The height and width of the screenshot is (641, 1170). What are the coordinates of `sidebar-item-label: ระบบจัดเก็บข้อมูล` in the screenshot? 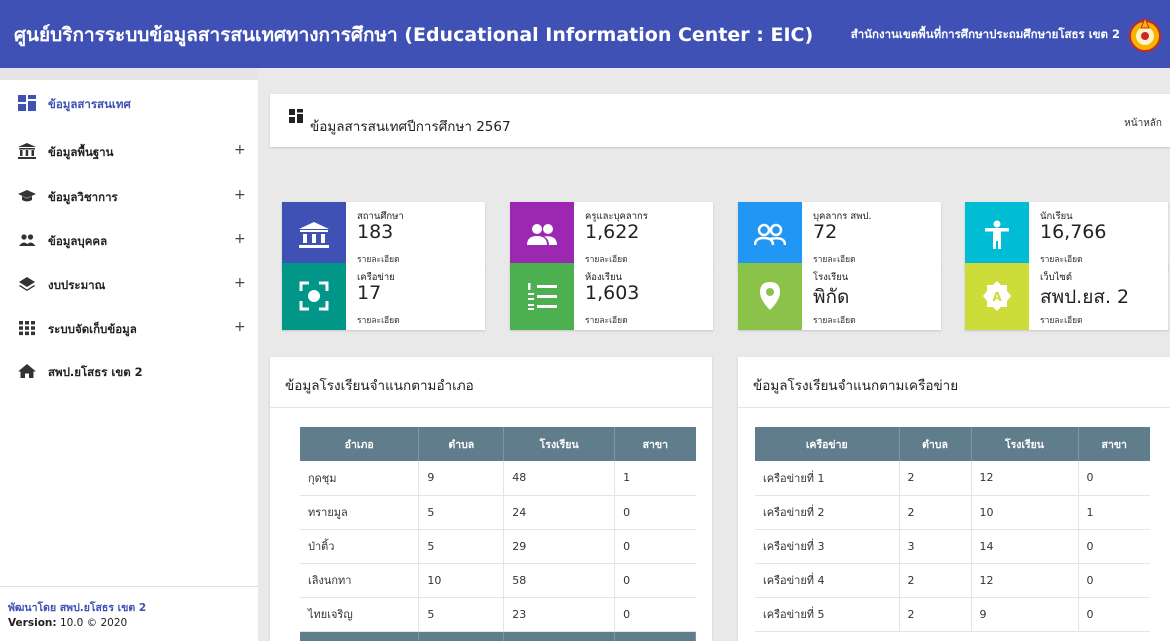 It's located at (92, 329).